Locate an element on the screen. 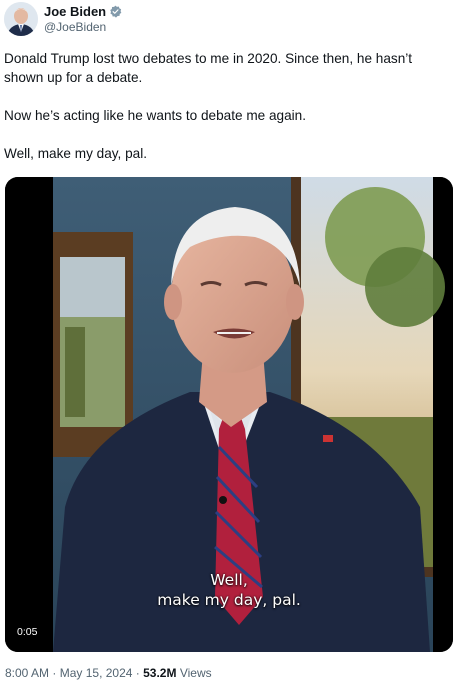 The width and height of the screenshot is (453, 688). tweet-header: Joe Biden @JoeBiden is located at coordinates (224, 19).